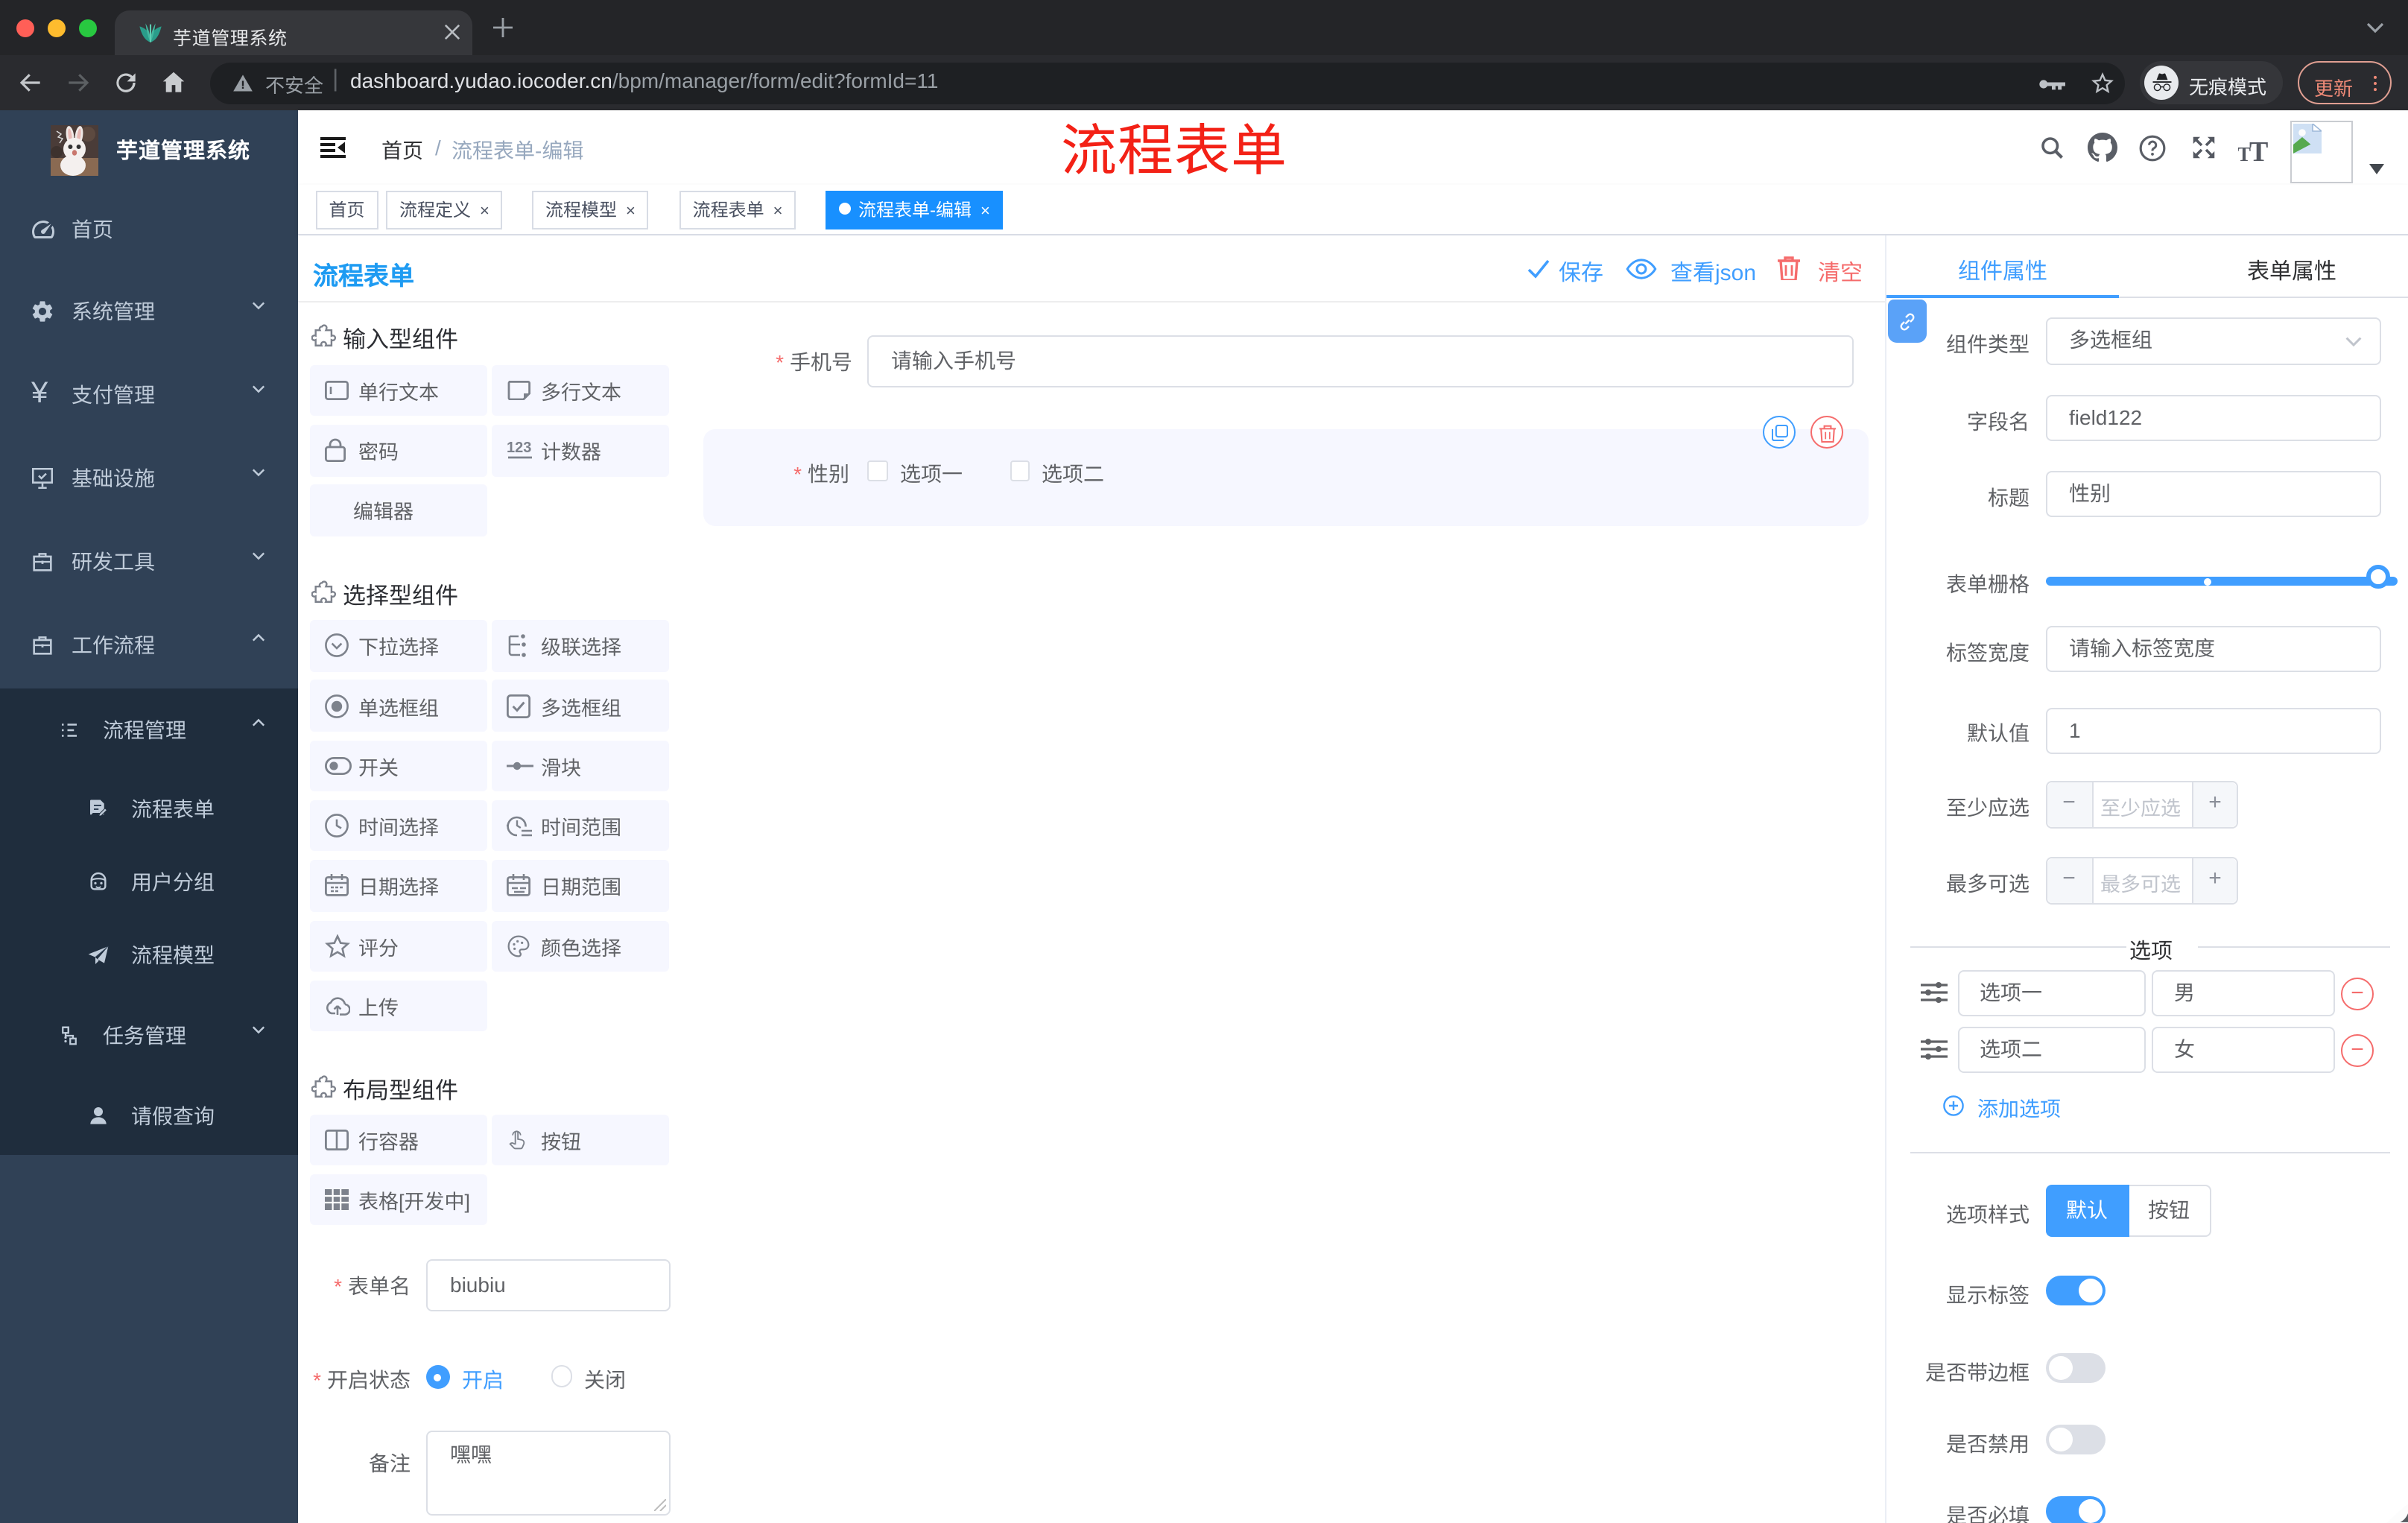 The width and height of the screenshot is (2408, 1523). I want to click on svg-text: T, so click(2258, 150).